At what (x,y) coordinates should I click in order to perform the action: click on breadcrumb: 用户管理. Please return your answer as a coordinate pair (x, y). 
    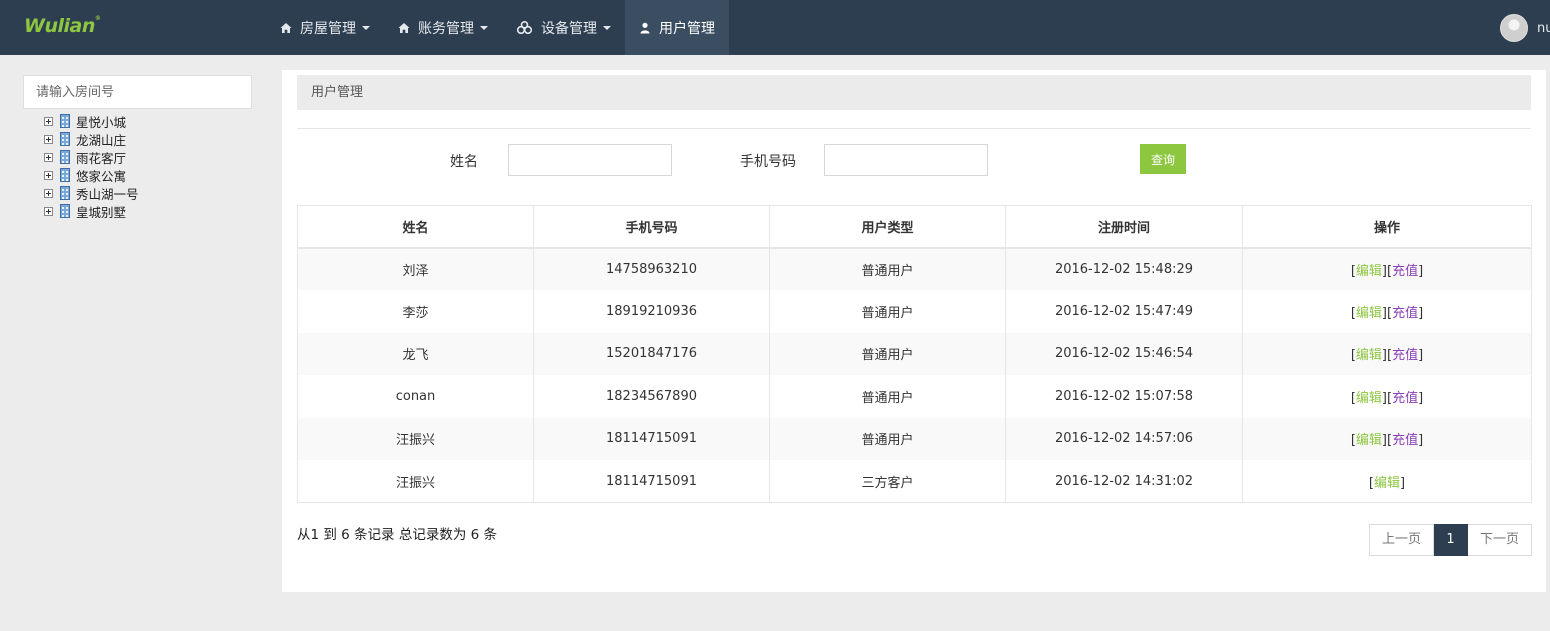
    Looking at the image, I should click on (914, 92).